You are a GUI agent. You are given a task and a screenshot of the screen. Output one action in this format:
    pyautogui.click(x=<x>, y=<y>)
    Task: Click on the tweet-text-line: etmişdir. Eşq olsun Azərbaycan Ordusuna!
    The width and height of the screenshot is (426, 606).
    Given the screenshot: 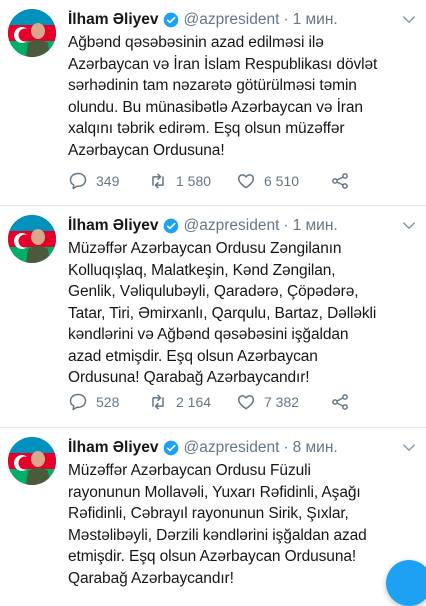 What is the action you would take?
    pyautogui.click(x=212, y=556)
    